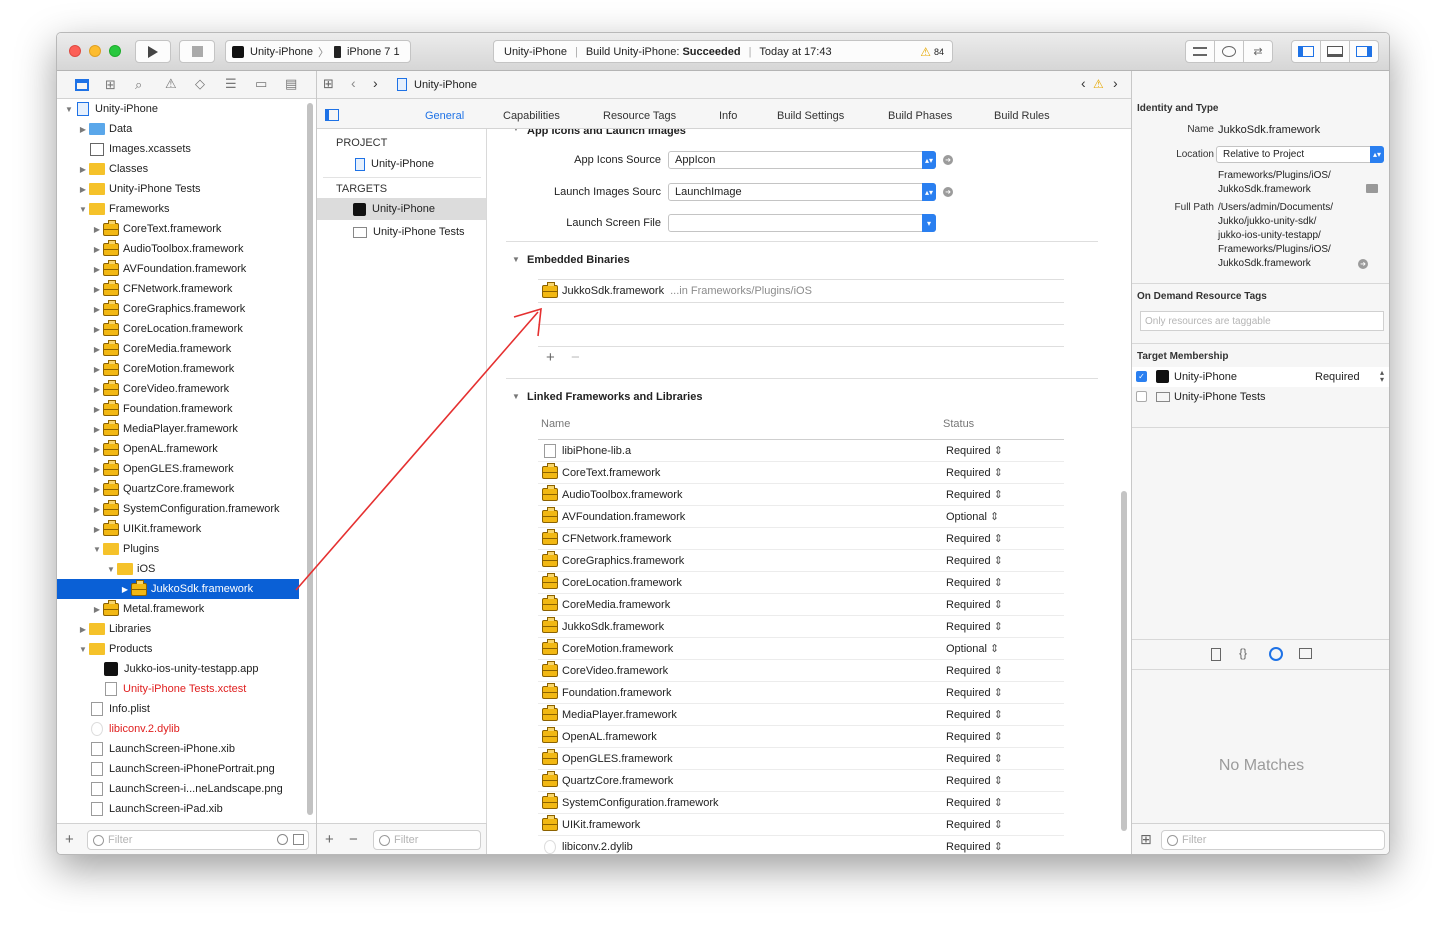 The height and width of the screenshot is (936, 1446). I want to click on go-to-launch-images-icon: ➜, so click(948, 192).